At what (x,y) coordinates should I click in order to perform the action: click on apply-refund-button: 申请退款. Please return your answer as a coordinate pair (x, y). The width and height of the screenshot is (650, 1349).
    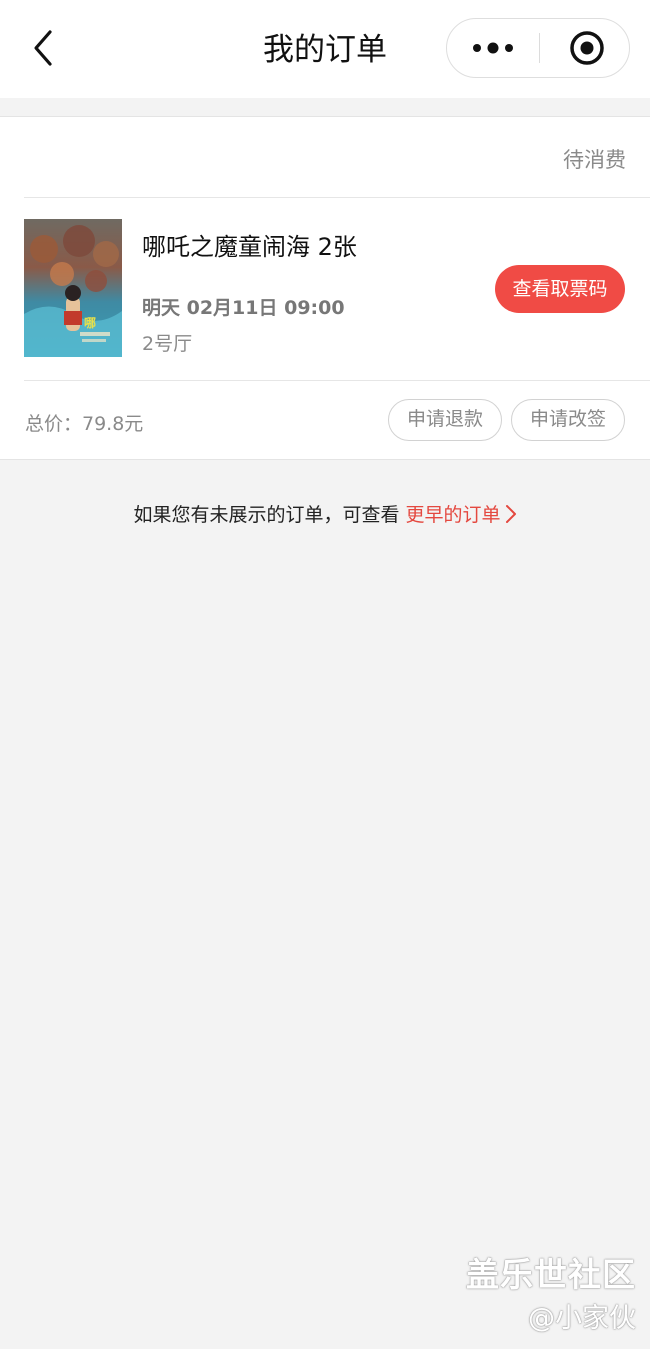
    Looking at the image, I should click on (445, 420).